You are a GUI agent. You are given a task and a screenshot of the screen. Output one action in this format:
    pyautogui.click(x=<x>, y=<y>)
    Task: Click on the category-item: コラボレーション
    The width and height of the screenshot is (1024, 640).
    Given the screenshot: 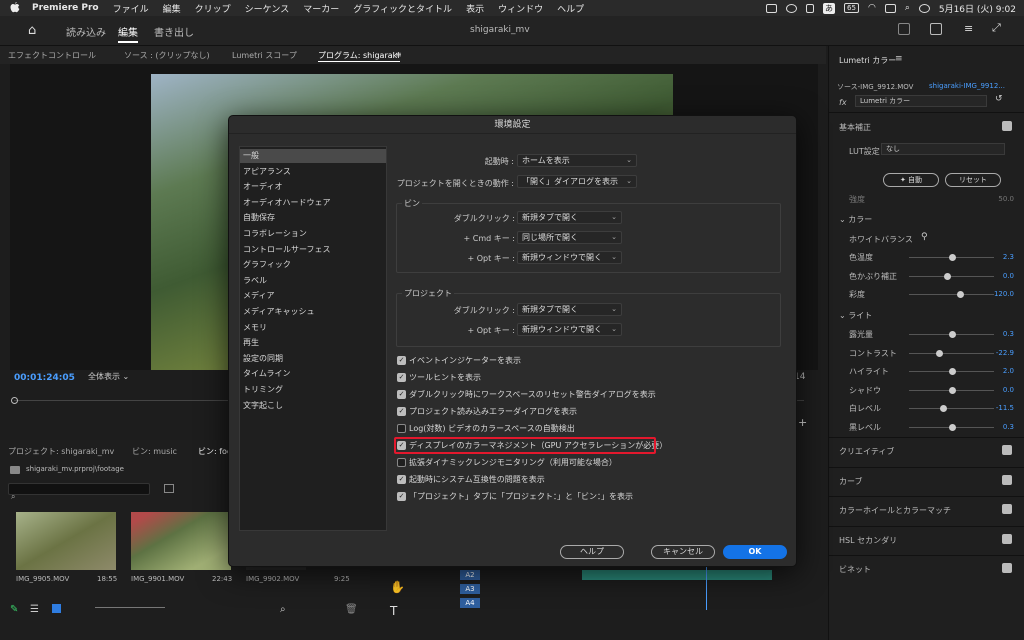 What is the action you would take?
    pyautogui.click(x=313, y=234)
    